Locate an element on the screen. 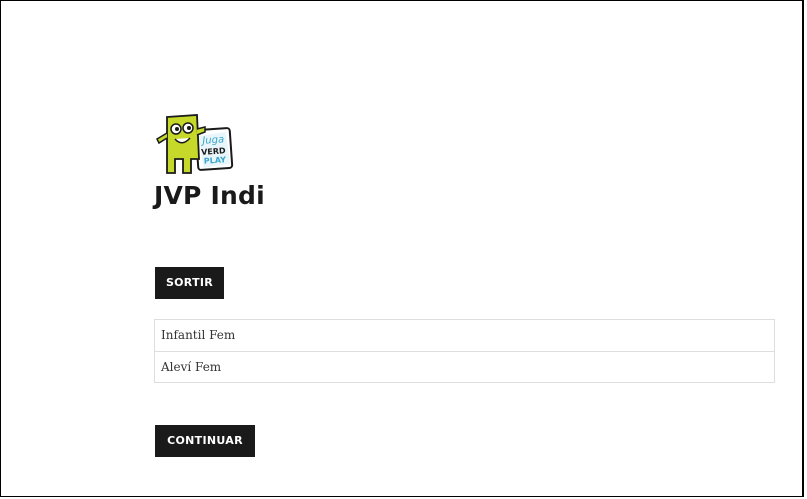  site-title: JVP Indi is located at coordinates (209, 195).